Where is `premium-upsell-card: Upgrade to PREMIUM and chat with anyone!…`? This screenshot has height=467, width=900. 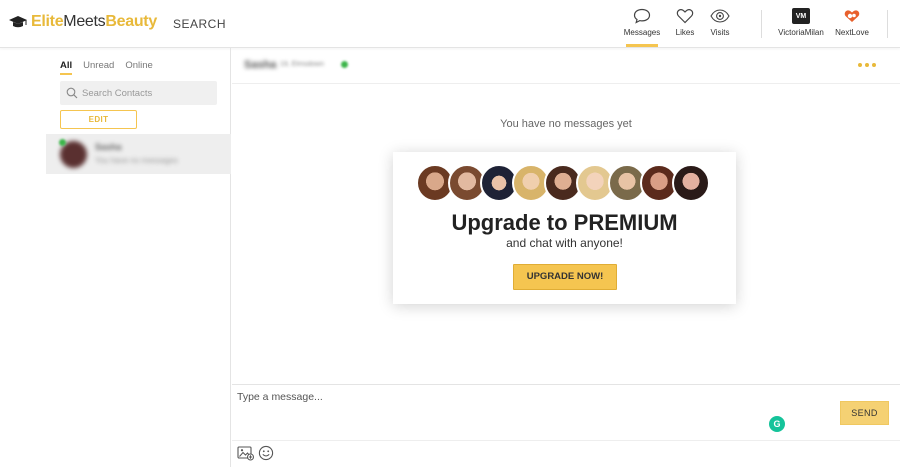
premium-upsell-card: Upgrade to PREMIUM and chat with anyone!… is located at coordinates (564, 228).